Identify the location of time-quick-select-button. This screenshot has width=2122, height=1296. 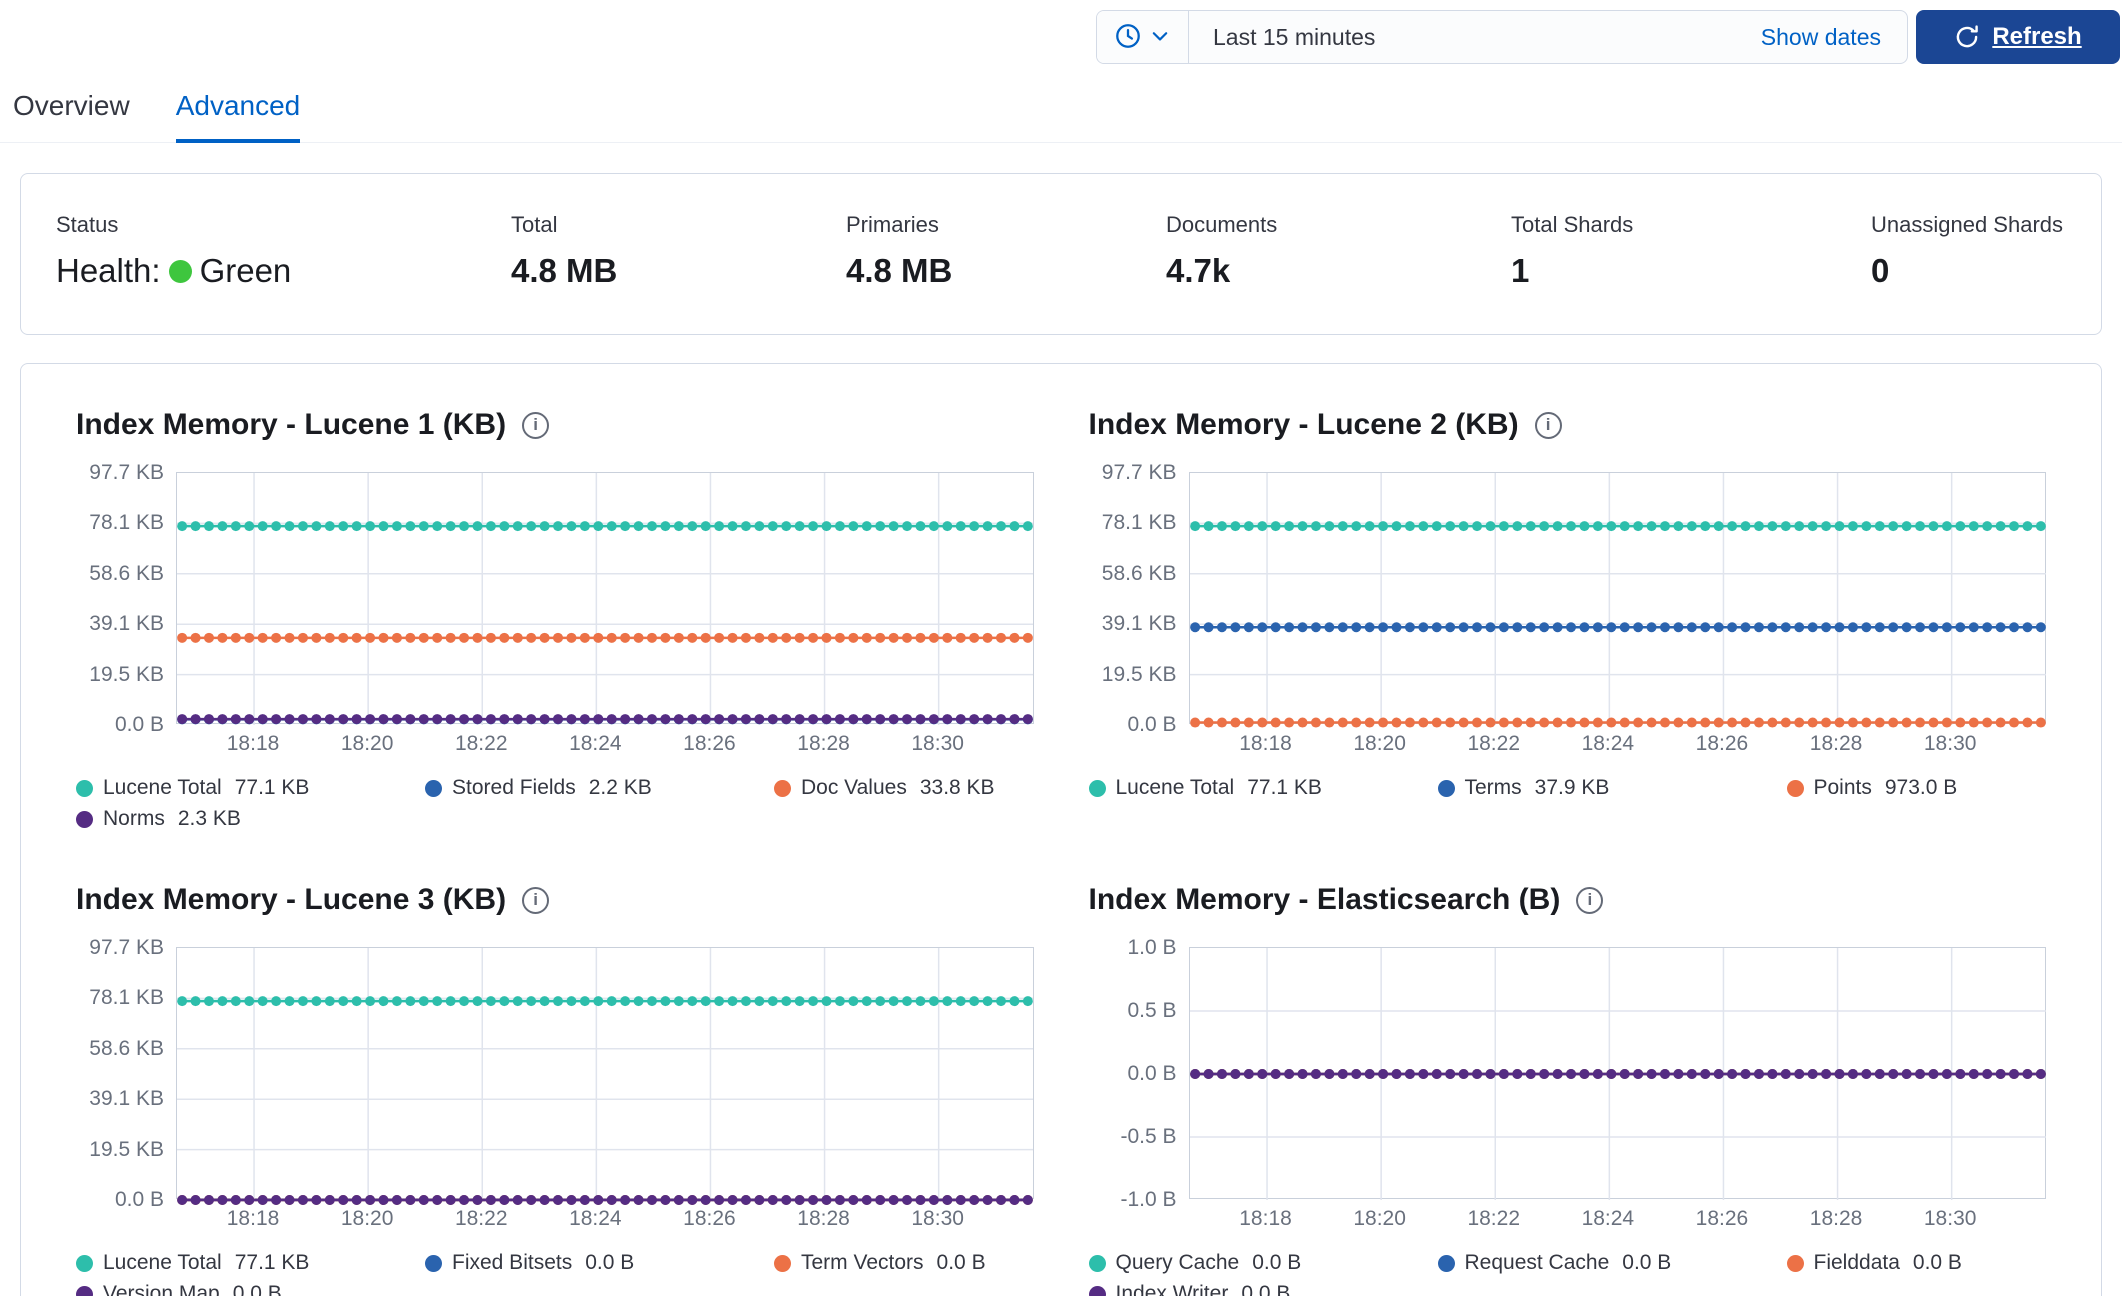
(1143, 37).